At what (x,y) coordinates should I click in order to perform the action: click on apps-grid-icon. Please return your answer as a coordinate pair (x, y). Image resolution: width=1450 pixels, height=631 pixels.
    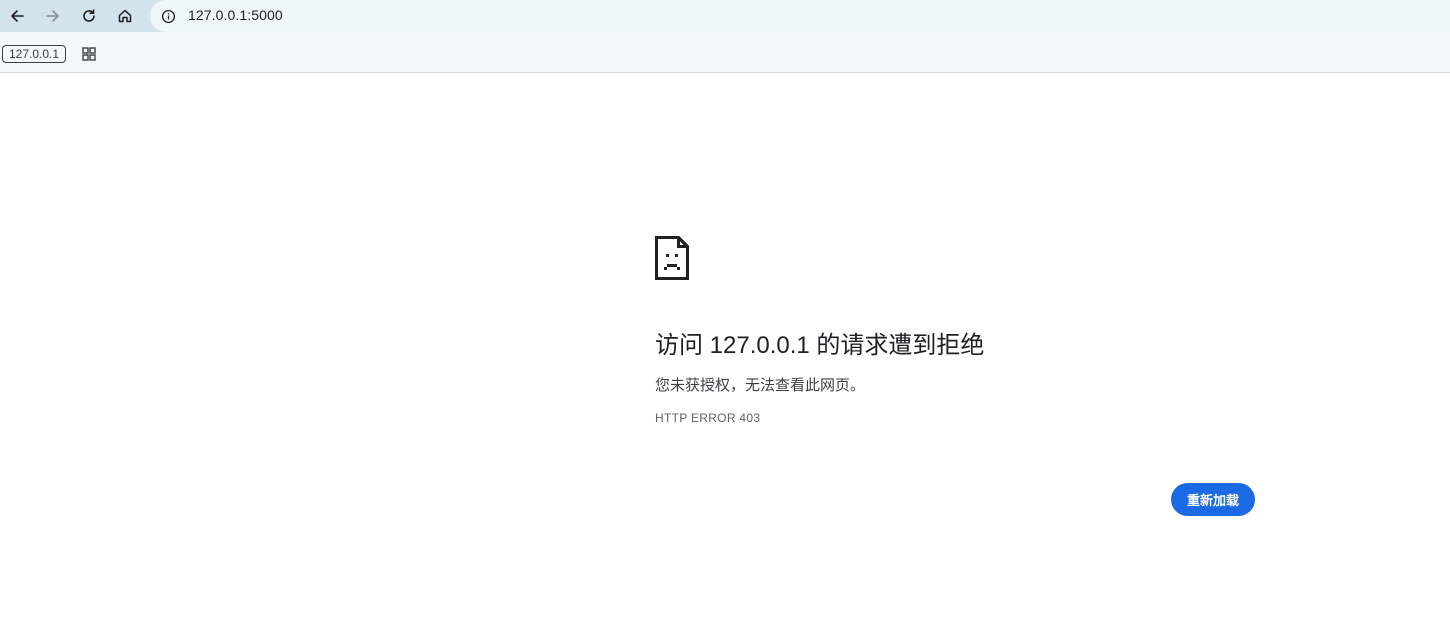
    Looking at the image, I should click on (89, 54).